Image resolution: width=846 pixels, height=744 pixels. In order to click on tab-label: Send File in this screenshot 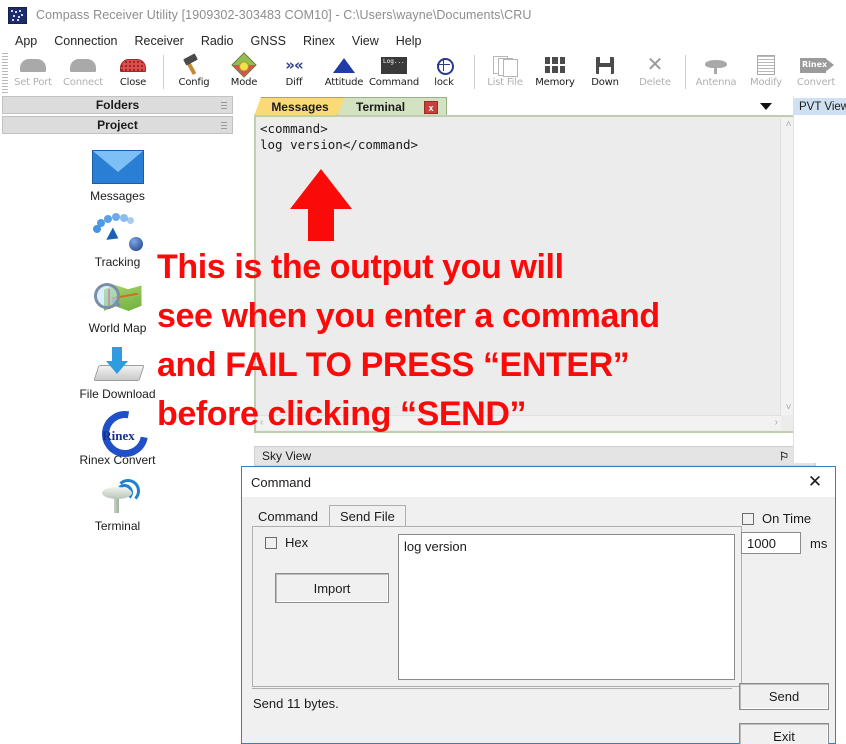, I will do `click(367, 516)`.